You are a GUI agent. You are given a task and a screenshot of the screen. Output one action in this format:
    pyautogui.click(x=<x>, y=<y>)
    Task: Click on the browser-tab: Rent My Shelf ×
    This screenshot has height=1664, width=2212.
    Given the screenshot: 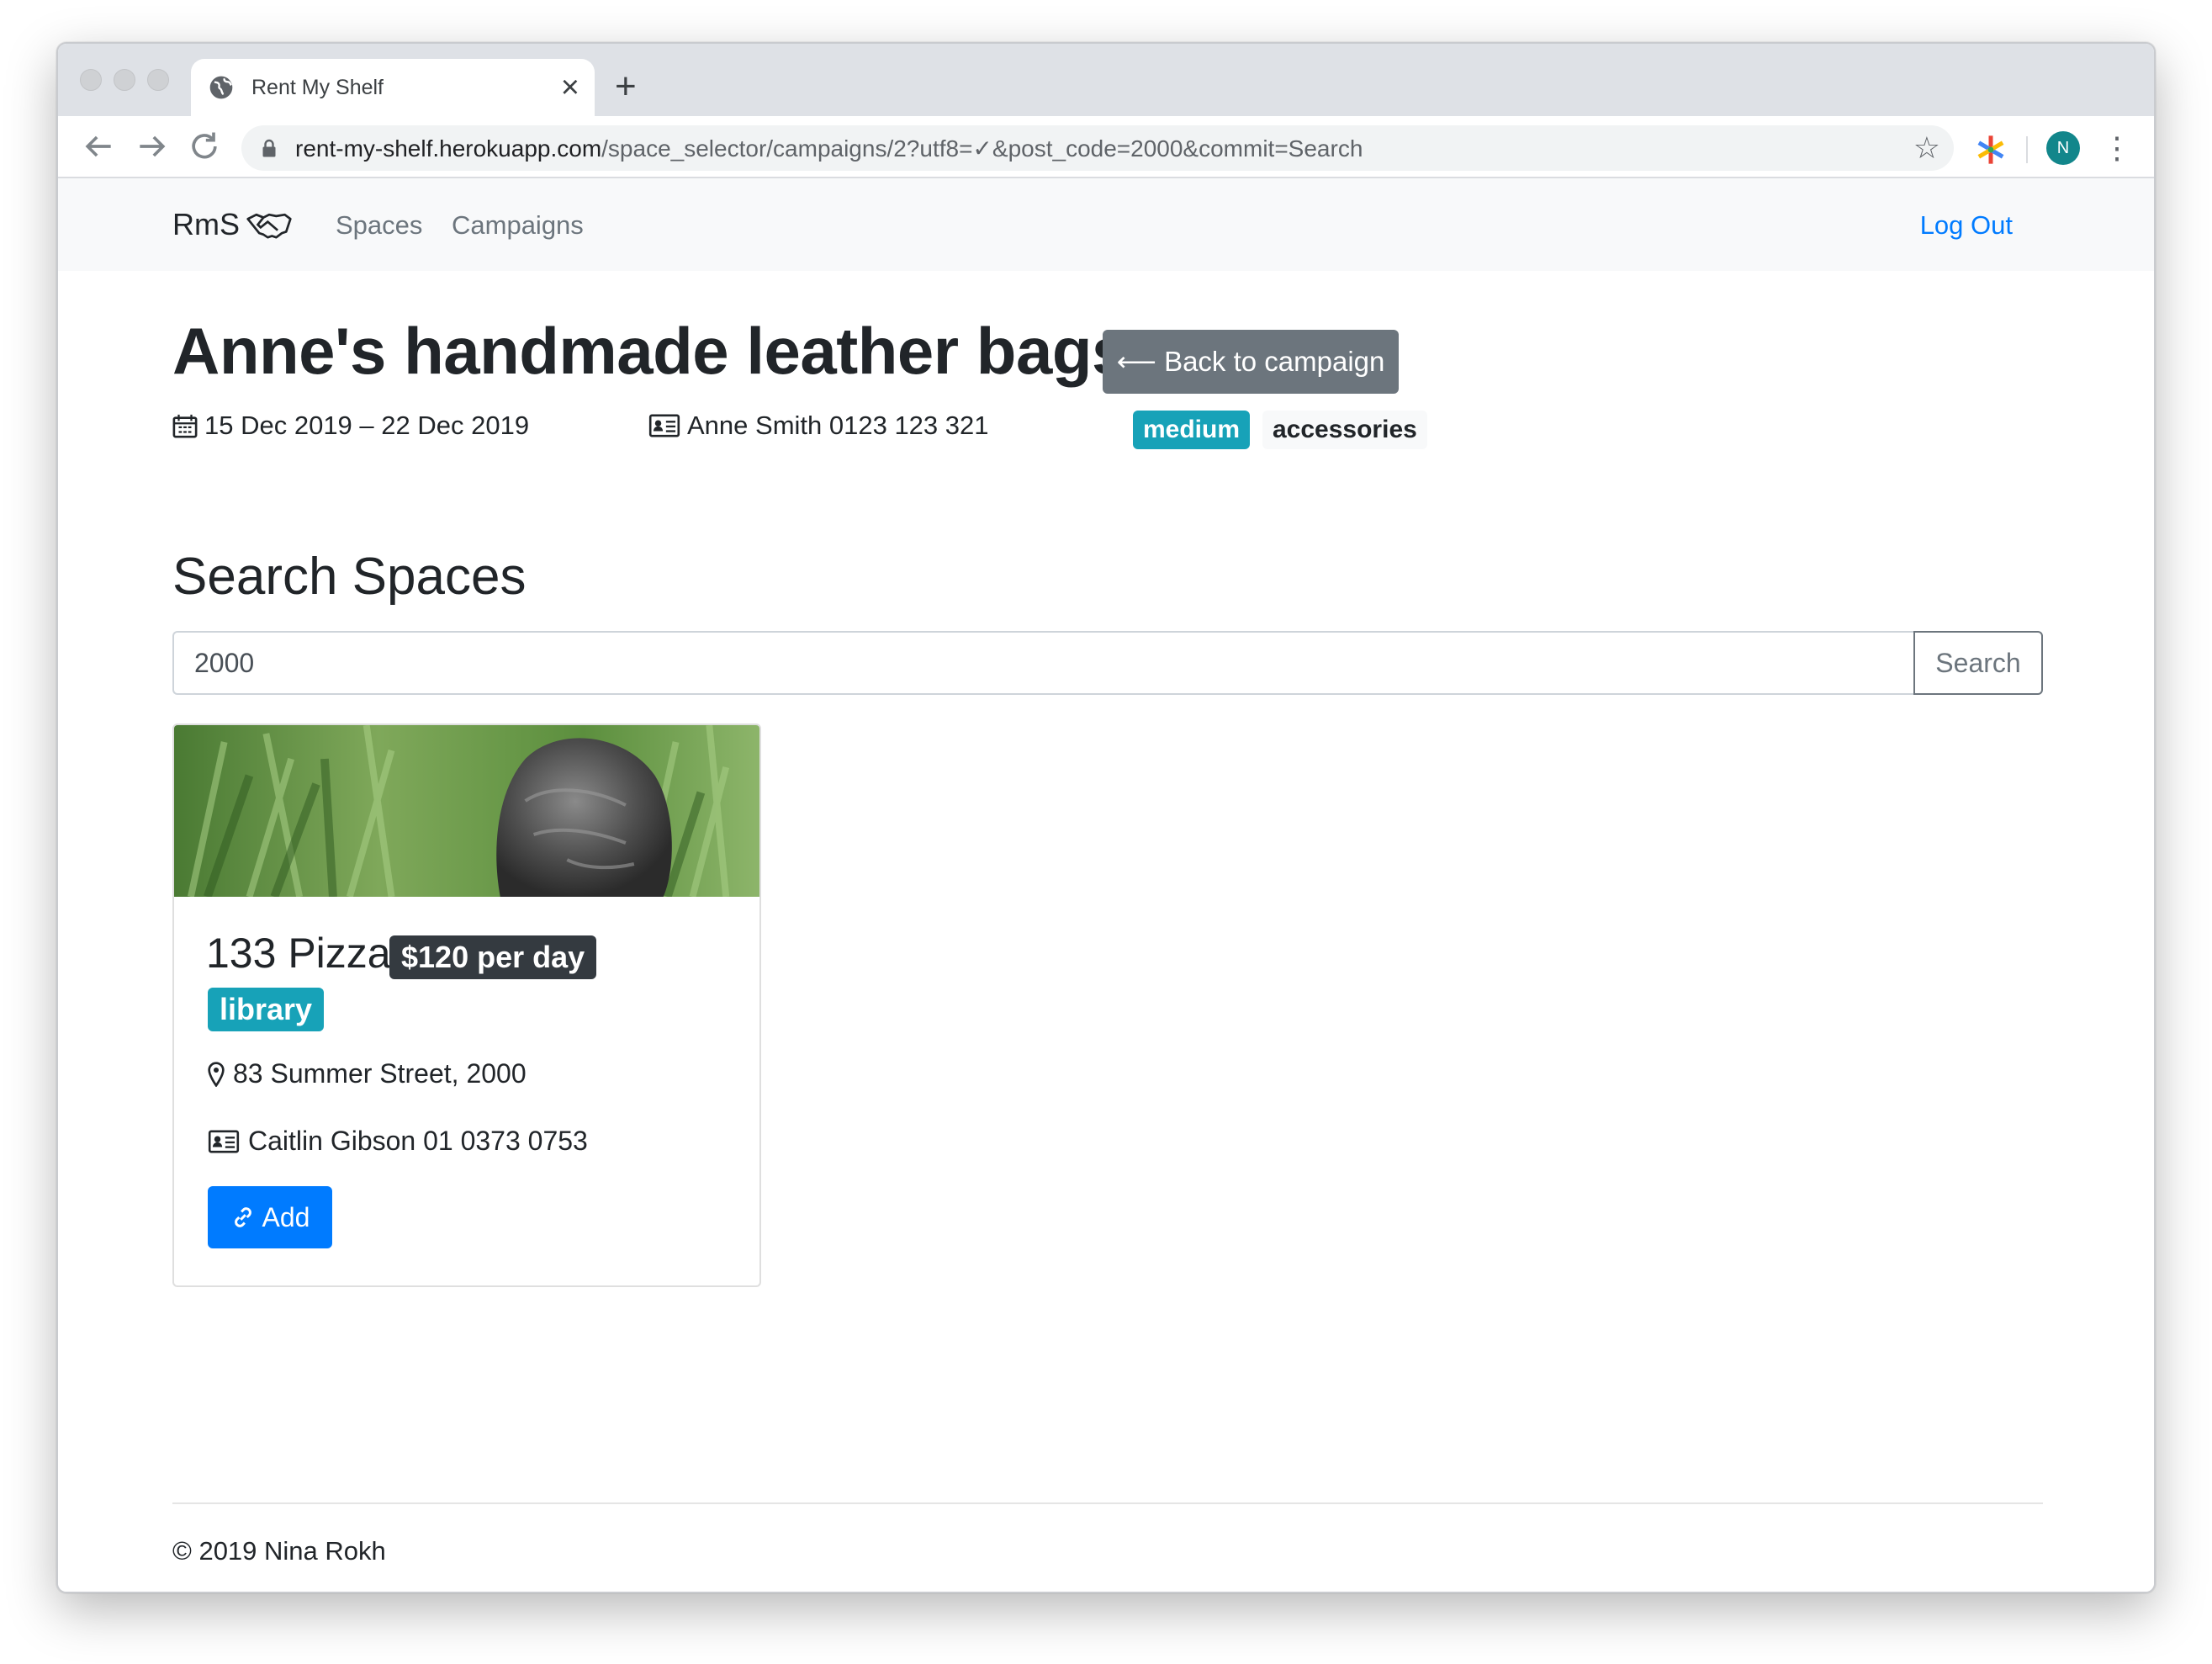 What is the action you would take?
    pyautogui.click(x=393, y=87)
    